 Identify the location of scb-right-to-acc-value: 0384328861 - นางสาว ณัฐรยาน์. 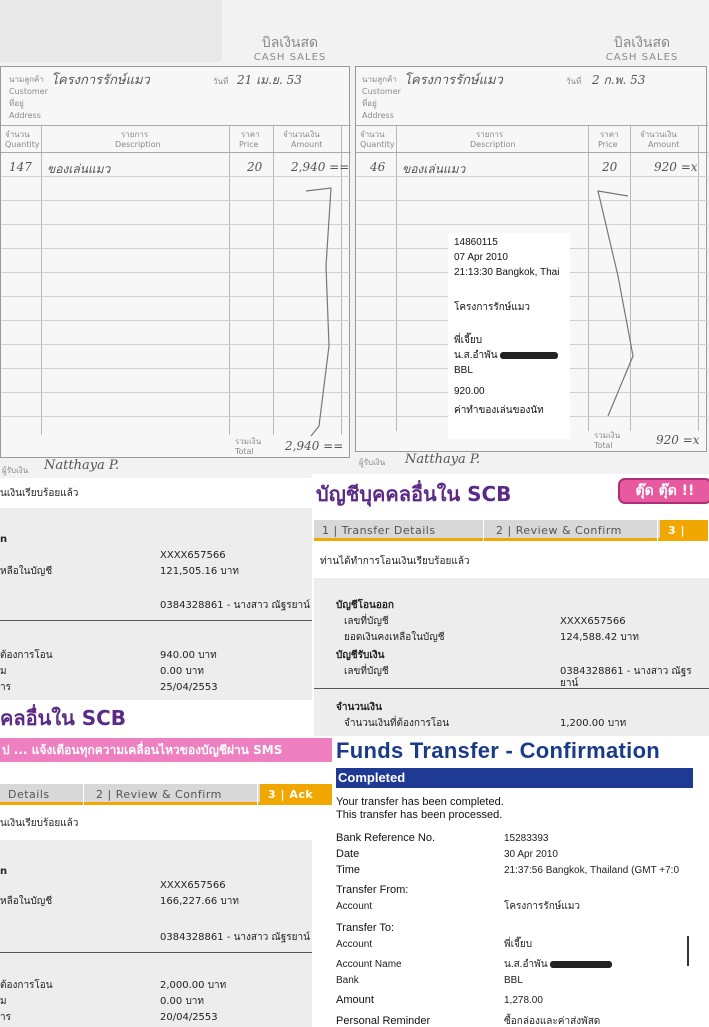
(626, 677).